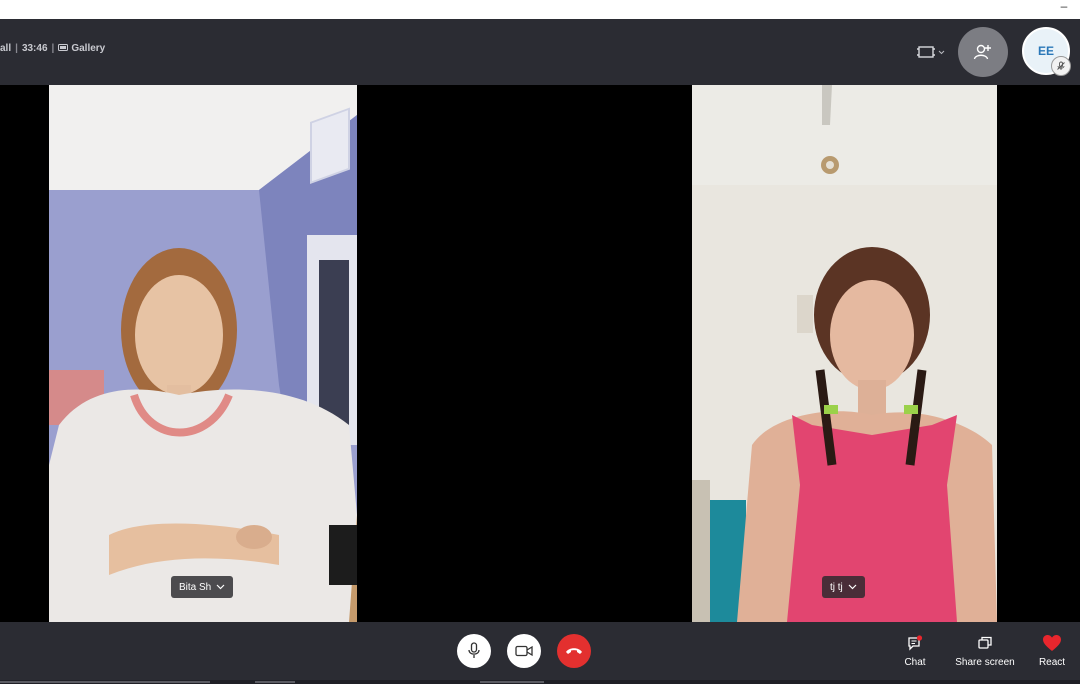 This screenshot has height=684, width=1080. I want to click on chat-icon, so click(915, 643).